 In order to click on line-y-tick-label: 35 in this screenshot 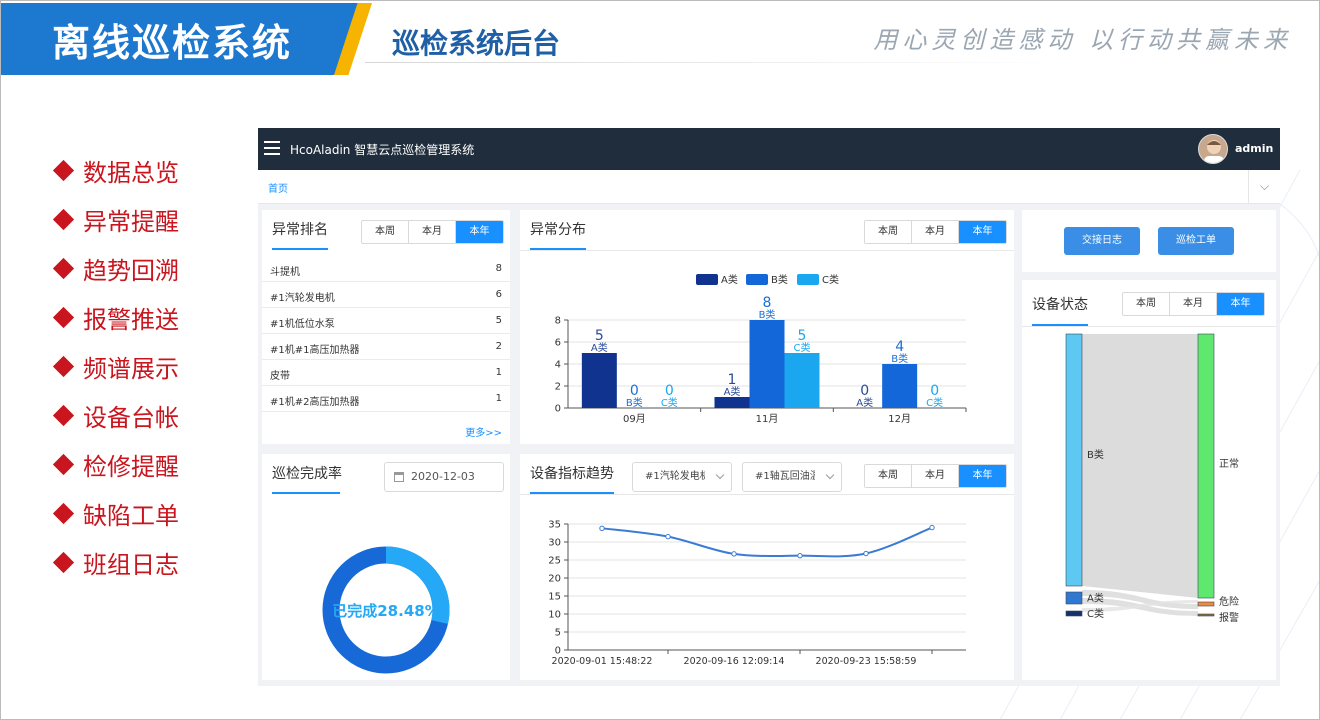, I will do `click(554, 525)`.